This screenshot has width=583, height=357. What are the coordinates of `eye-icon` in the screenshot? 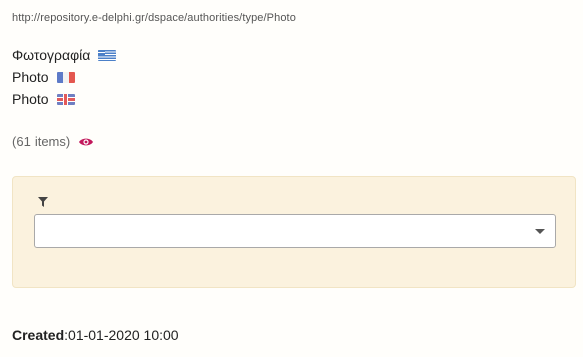 It's located at (86, 142).